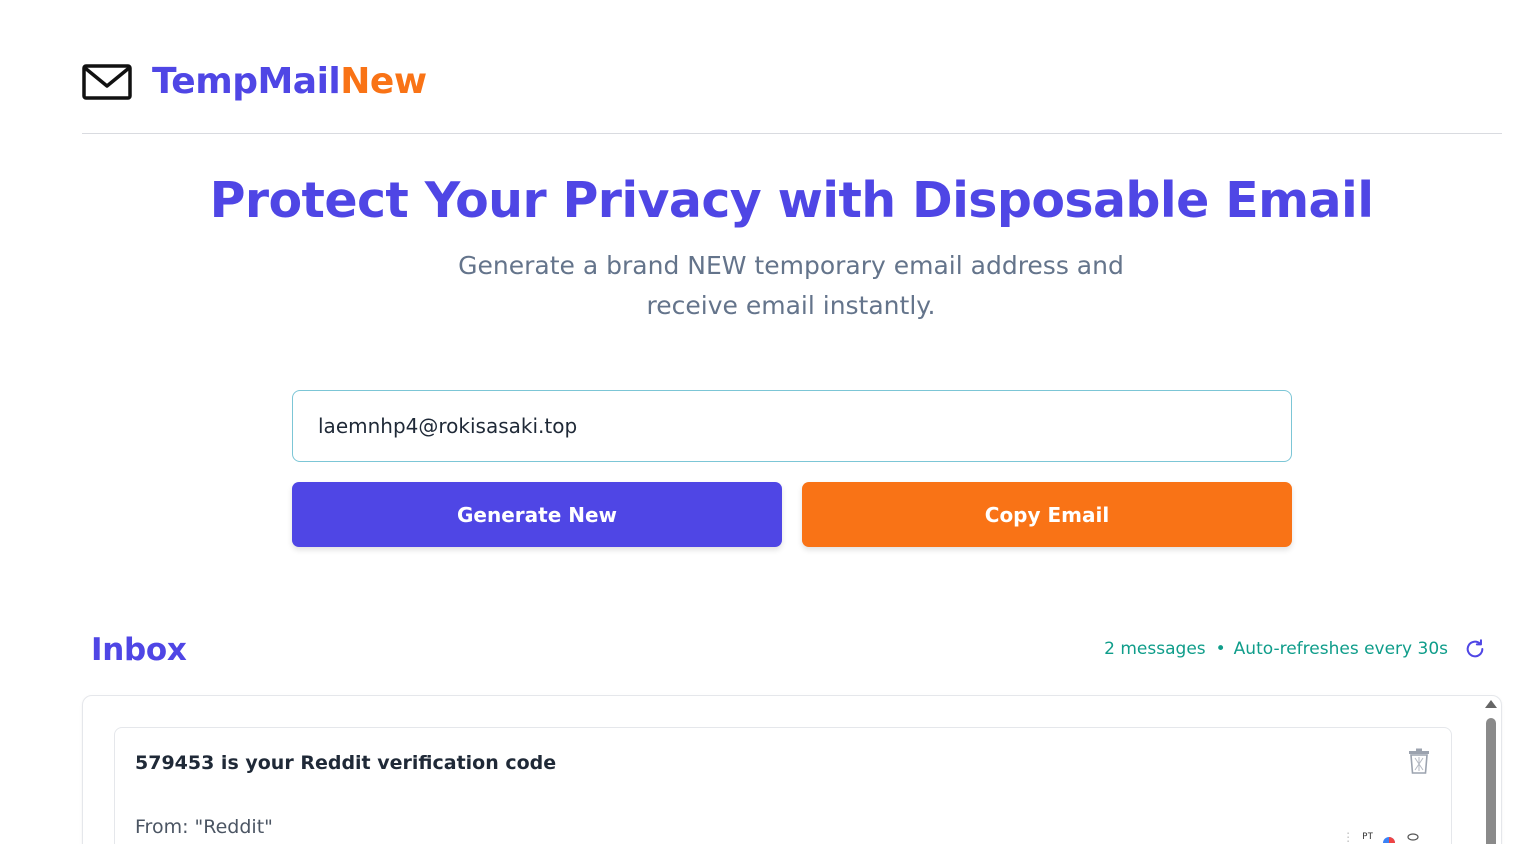  What do you see at coordinates (1389, 840) in the screenshot?
I see `color-wheel-icon` at bounding box center [1389, 840].